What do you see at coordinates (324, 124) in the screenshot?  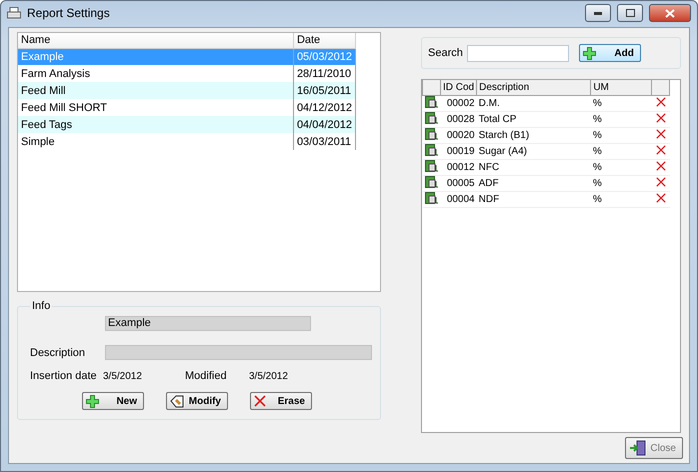 I see `date-cell: 04/04/2012` at bounding box center [324, 124].